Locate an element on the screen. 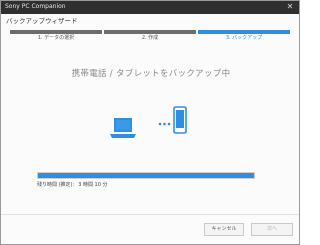 The width and height of the screenshot is (320, 245). backup-progress-bar is located at coordinates (146, 175).